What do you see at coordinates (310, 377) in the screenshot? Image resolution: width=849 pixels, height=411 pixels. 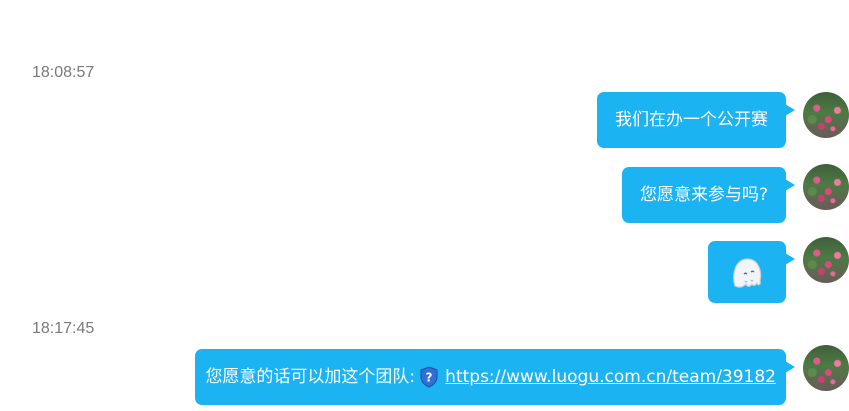 I see `message-text: 您愿意的话可以加这个团队:` at bounding box center [310, 377].